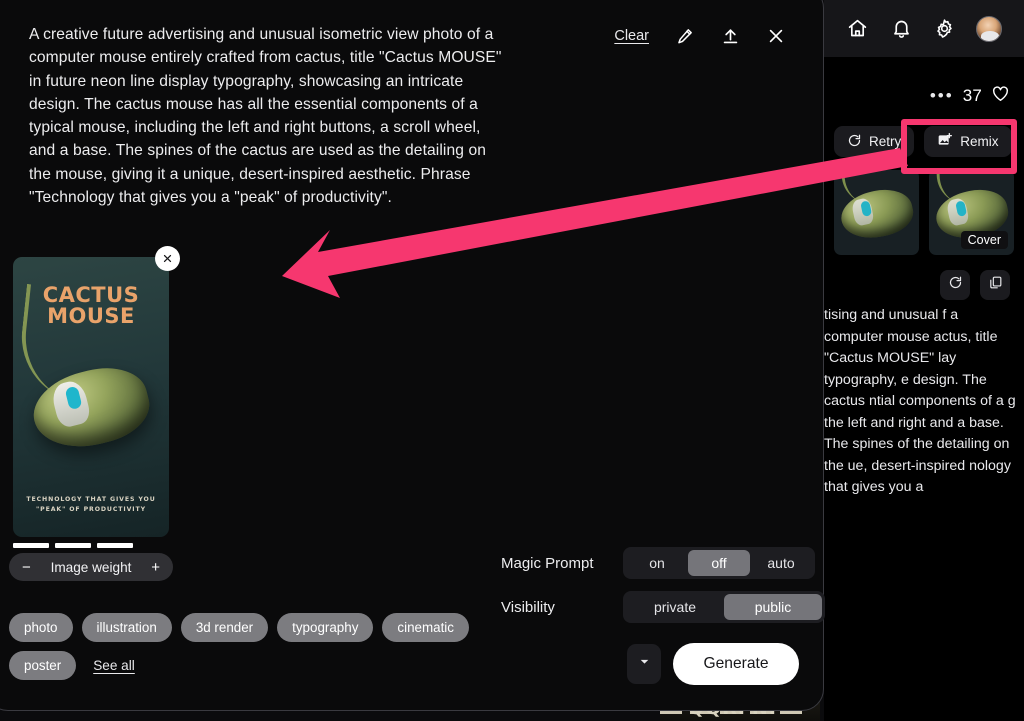  Describe the element at coordinates (736, 664) in the screenshot. I see `generate-button: Generate` at that location.